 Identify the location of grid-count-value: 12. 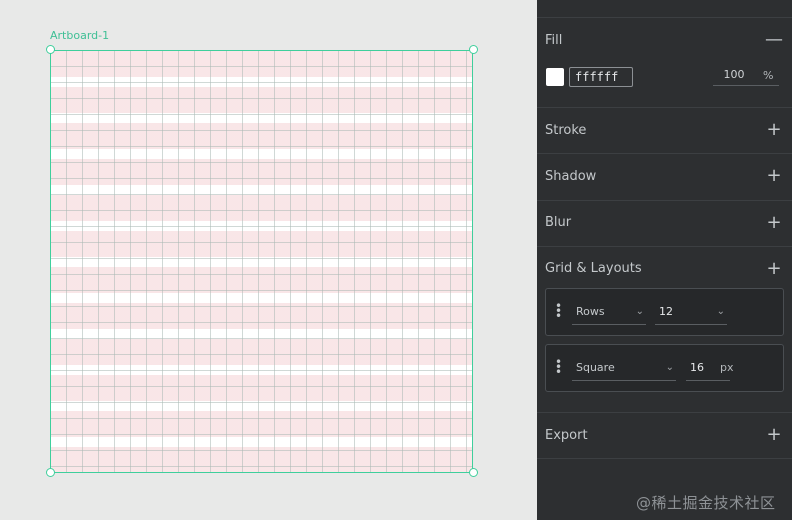
(666, 311).